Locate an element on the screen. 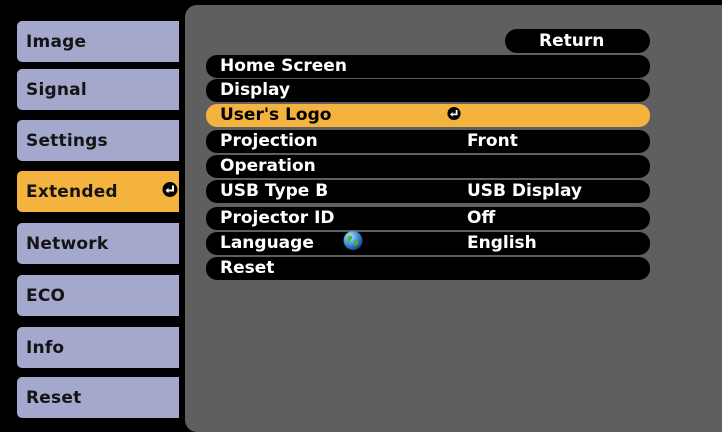 This screenshot has height=432, width=722. menu-item-value: Off is located at coordinates (481, 218).